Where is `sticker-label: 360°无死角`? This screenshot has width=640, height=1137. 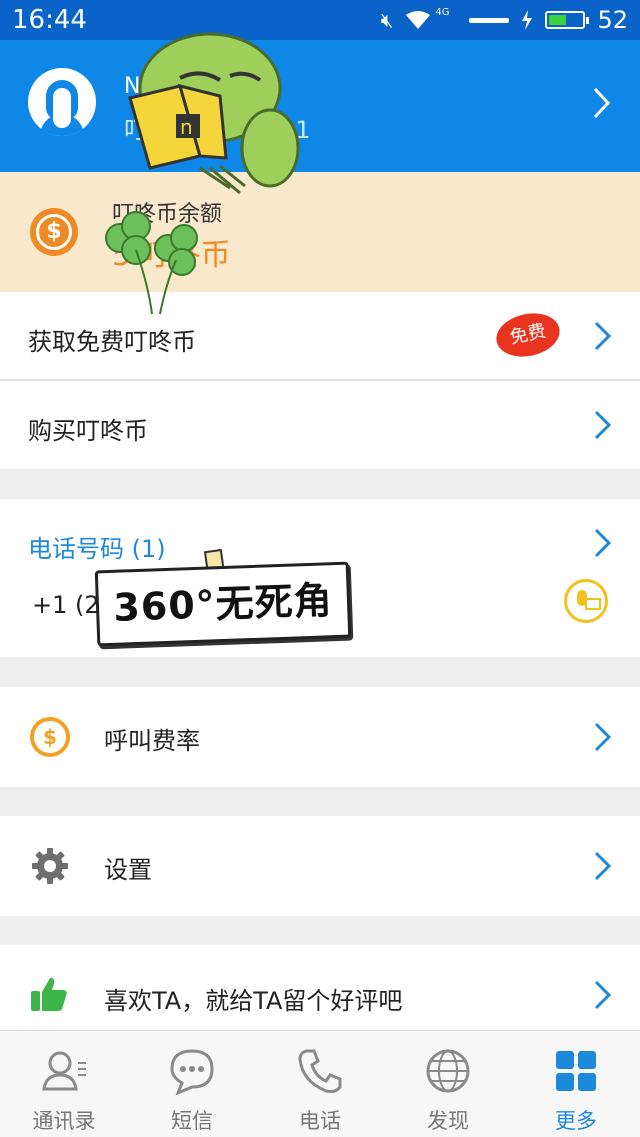
sticker-label: 360°无死角 is located at coordinates (223, 604).